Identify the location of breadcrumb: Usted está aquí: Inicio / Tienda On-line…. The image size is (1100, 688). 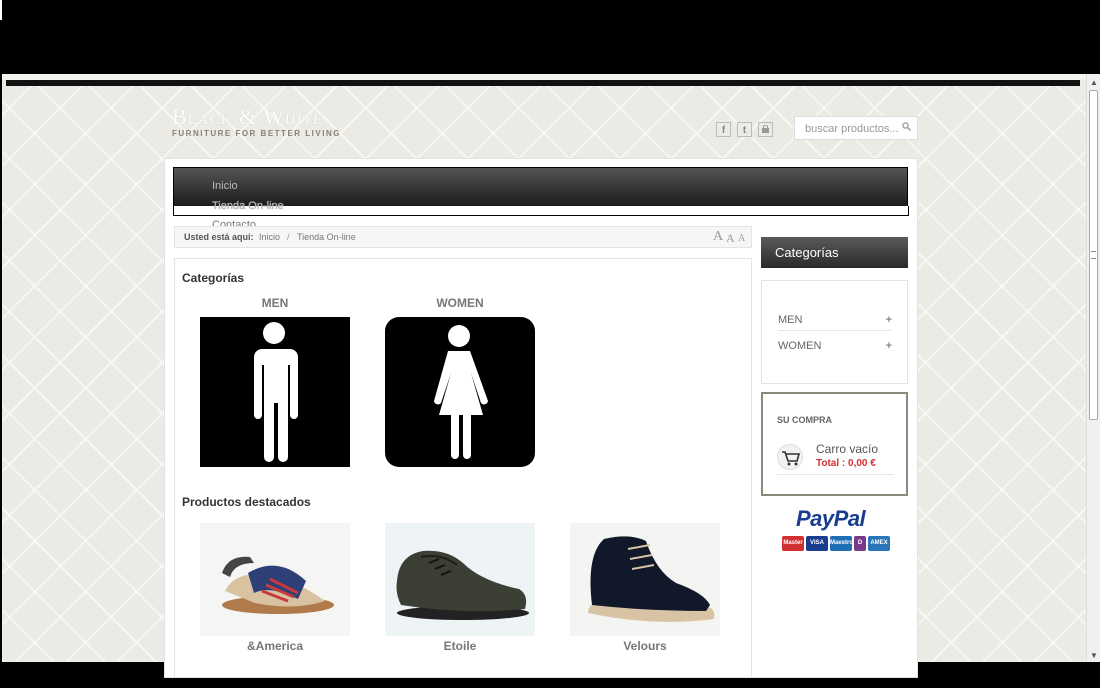
(463, 237).